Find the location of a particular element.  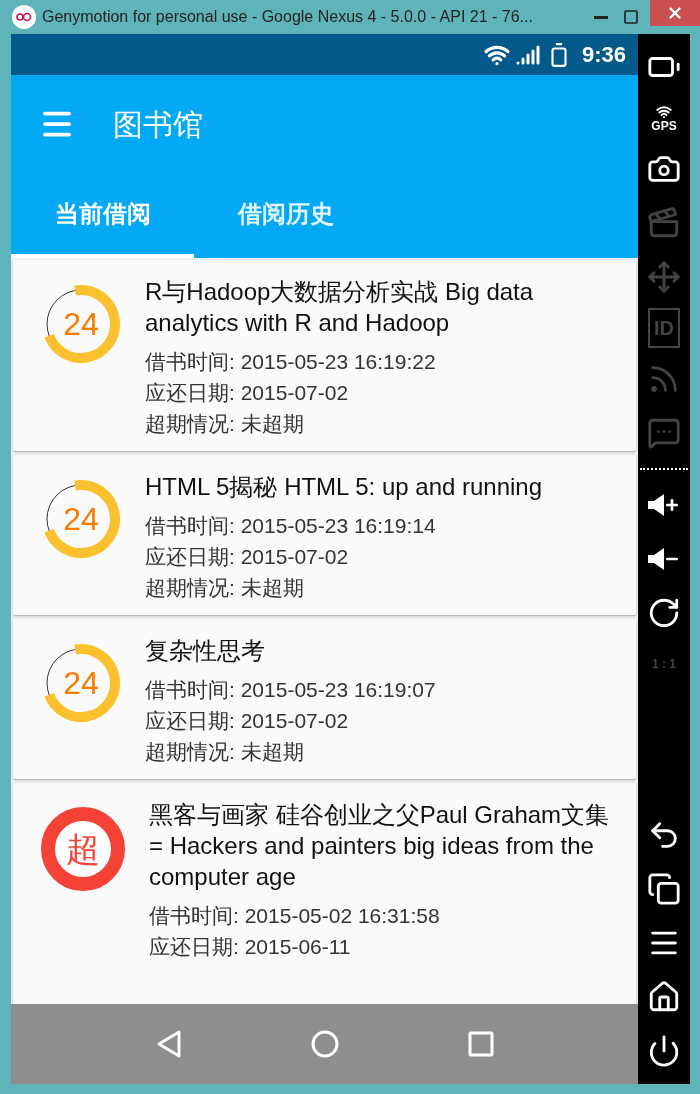

gps-button: GPS is located at coordinates (664, 118).